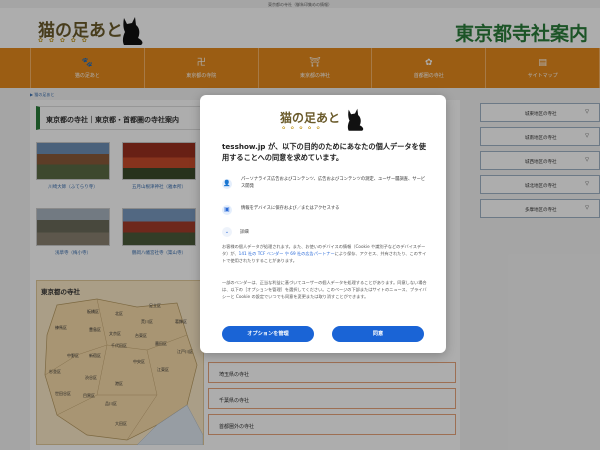 The width and height of the screenshot is (600, 450). I want to click on dialog-logo-text: 猫の足あと, so click(310, 118).